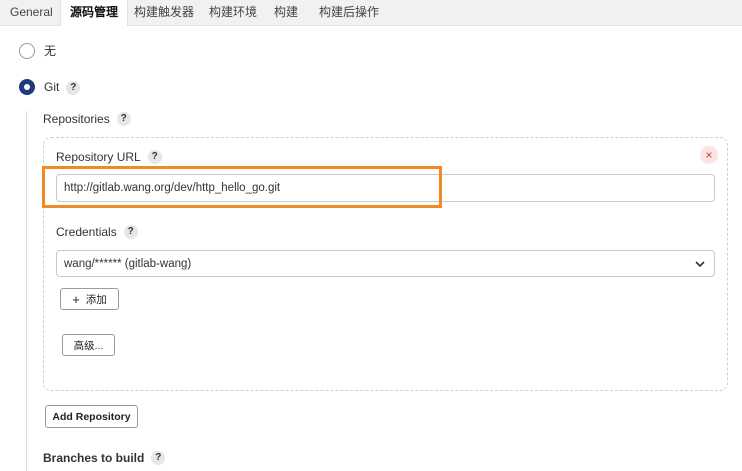 The height and width of the screenshot is (471, 742). Describe the element at coordinates (86, 232) in the screenshot. I see `credentials-label: Credentials` at that location.